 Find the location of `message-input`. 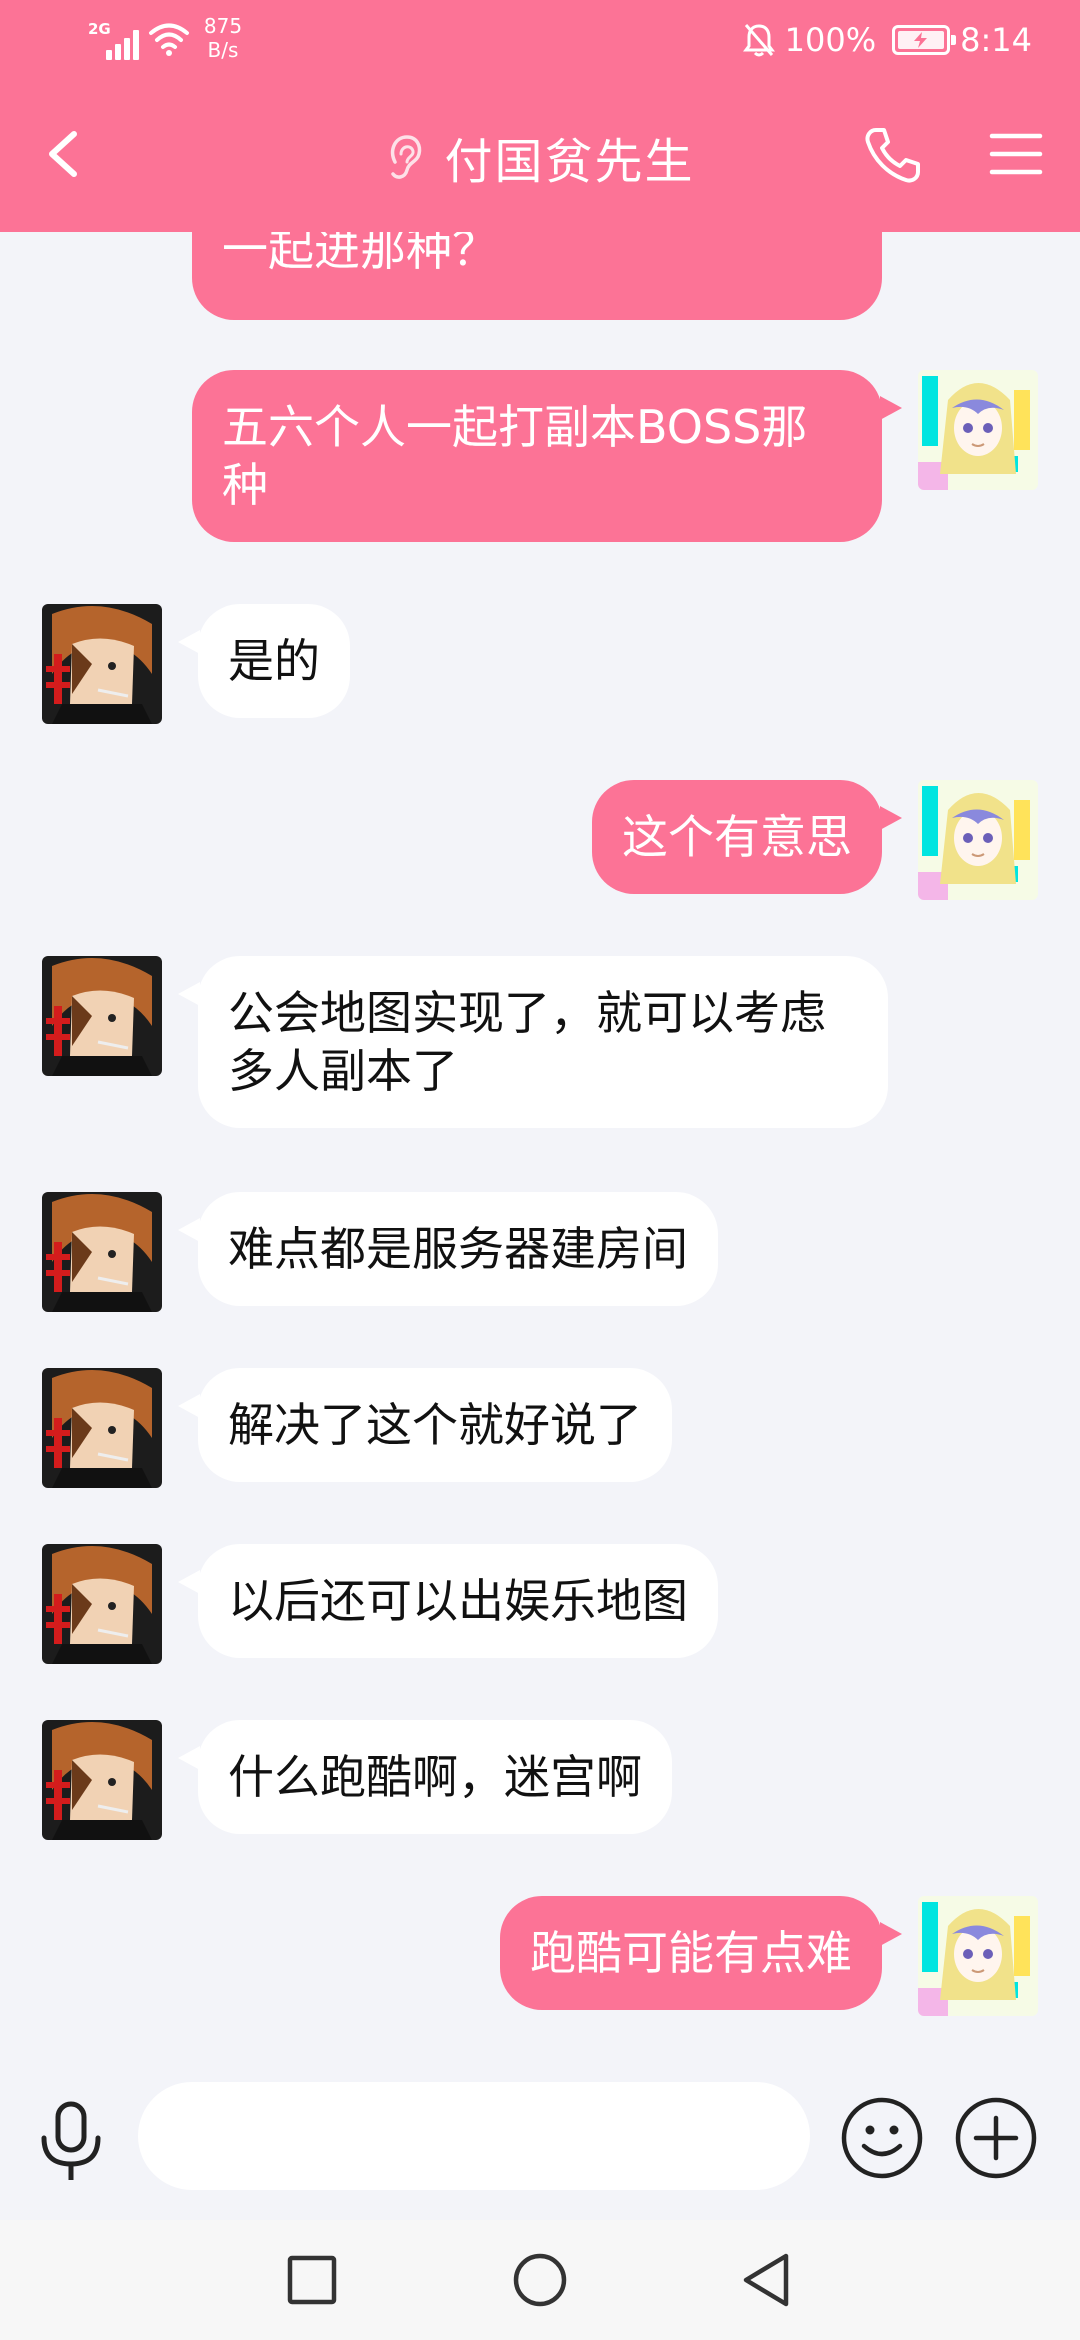

message-input is located at coordinates (474, 2136).